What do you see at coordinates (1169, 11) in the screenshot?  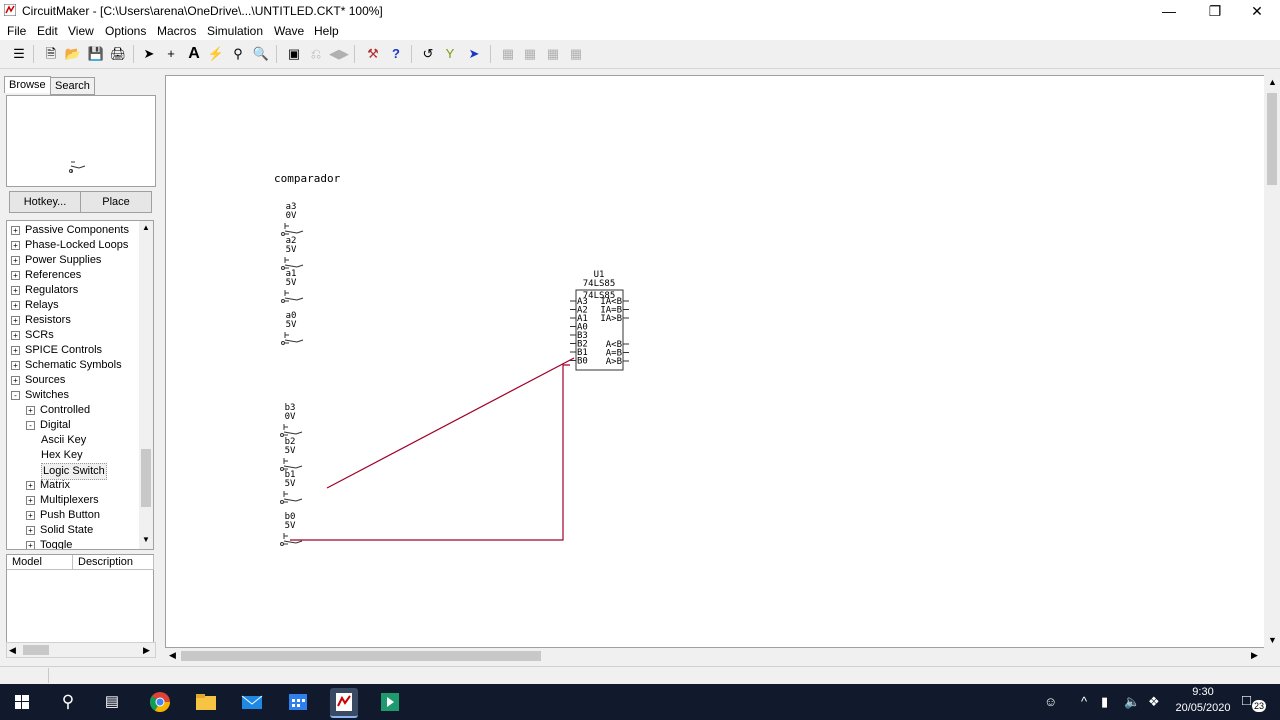 I see `minimize-button: —` at bounding box center [1169, 11].